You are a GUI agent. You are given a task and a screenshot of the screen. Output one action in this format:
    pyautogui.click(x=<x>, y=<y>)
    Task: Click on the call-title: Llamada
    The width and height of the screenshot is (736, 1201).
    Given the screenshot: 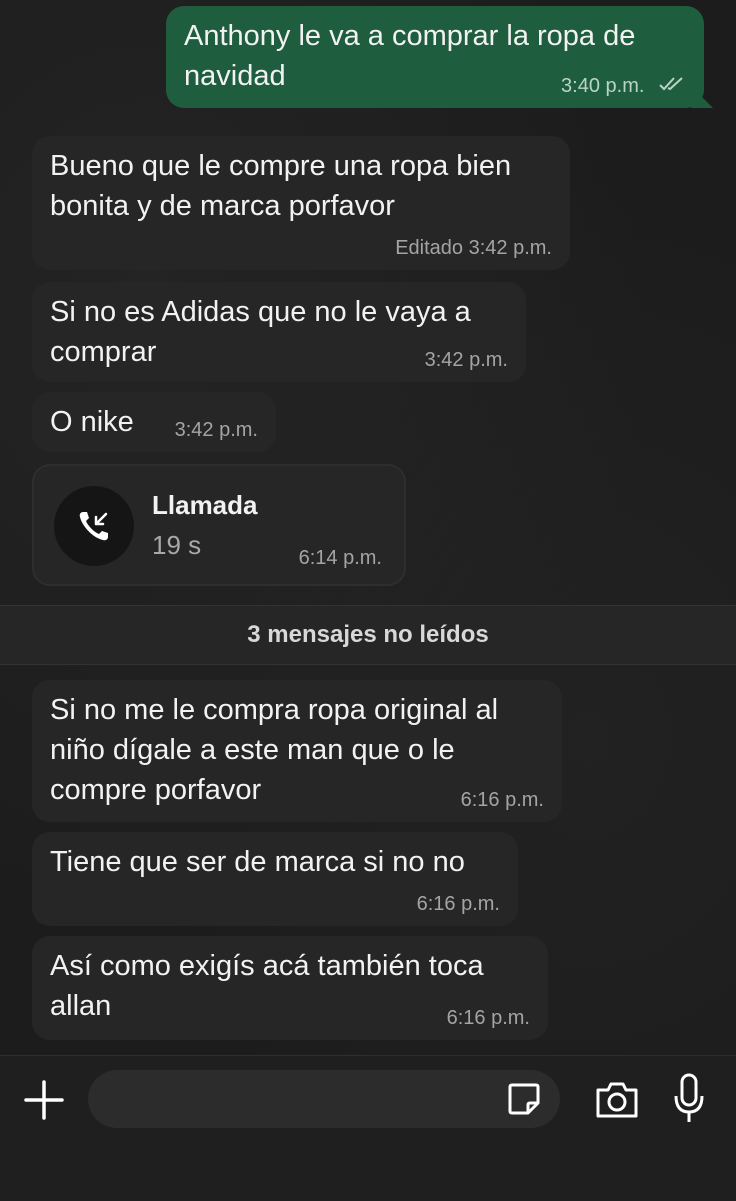 What is the action you would take?
    pyautogui.click(x=205, y=505)
    